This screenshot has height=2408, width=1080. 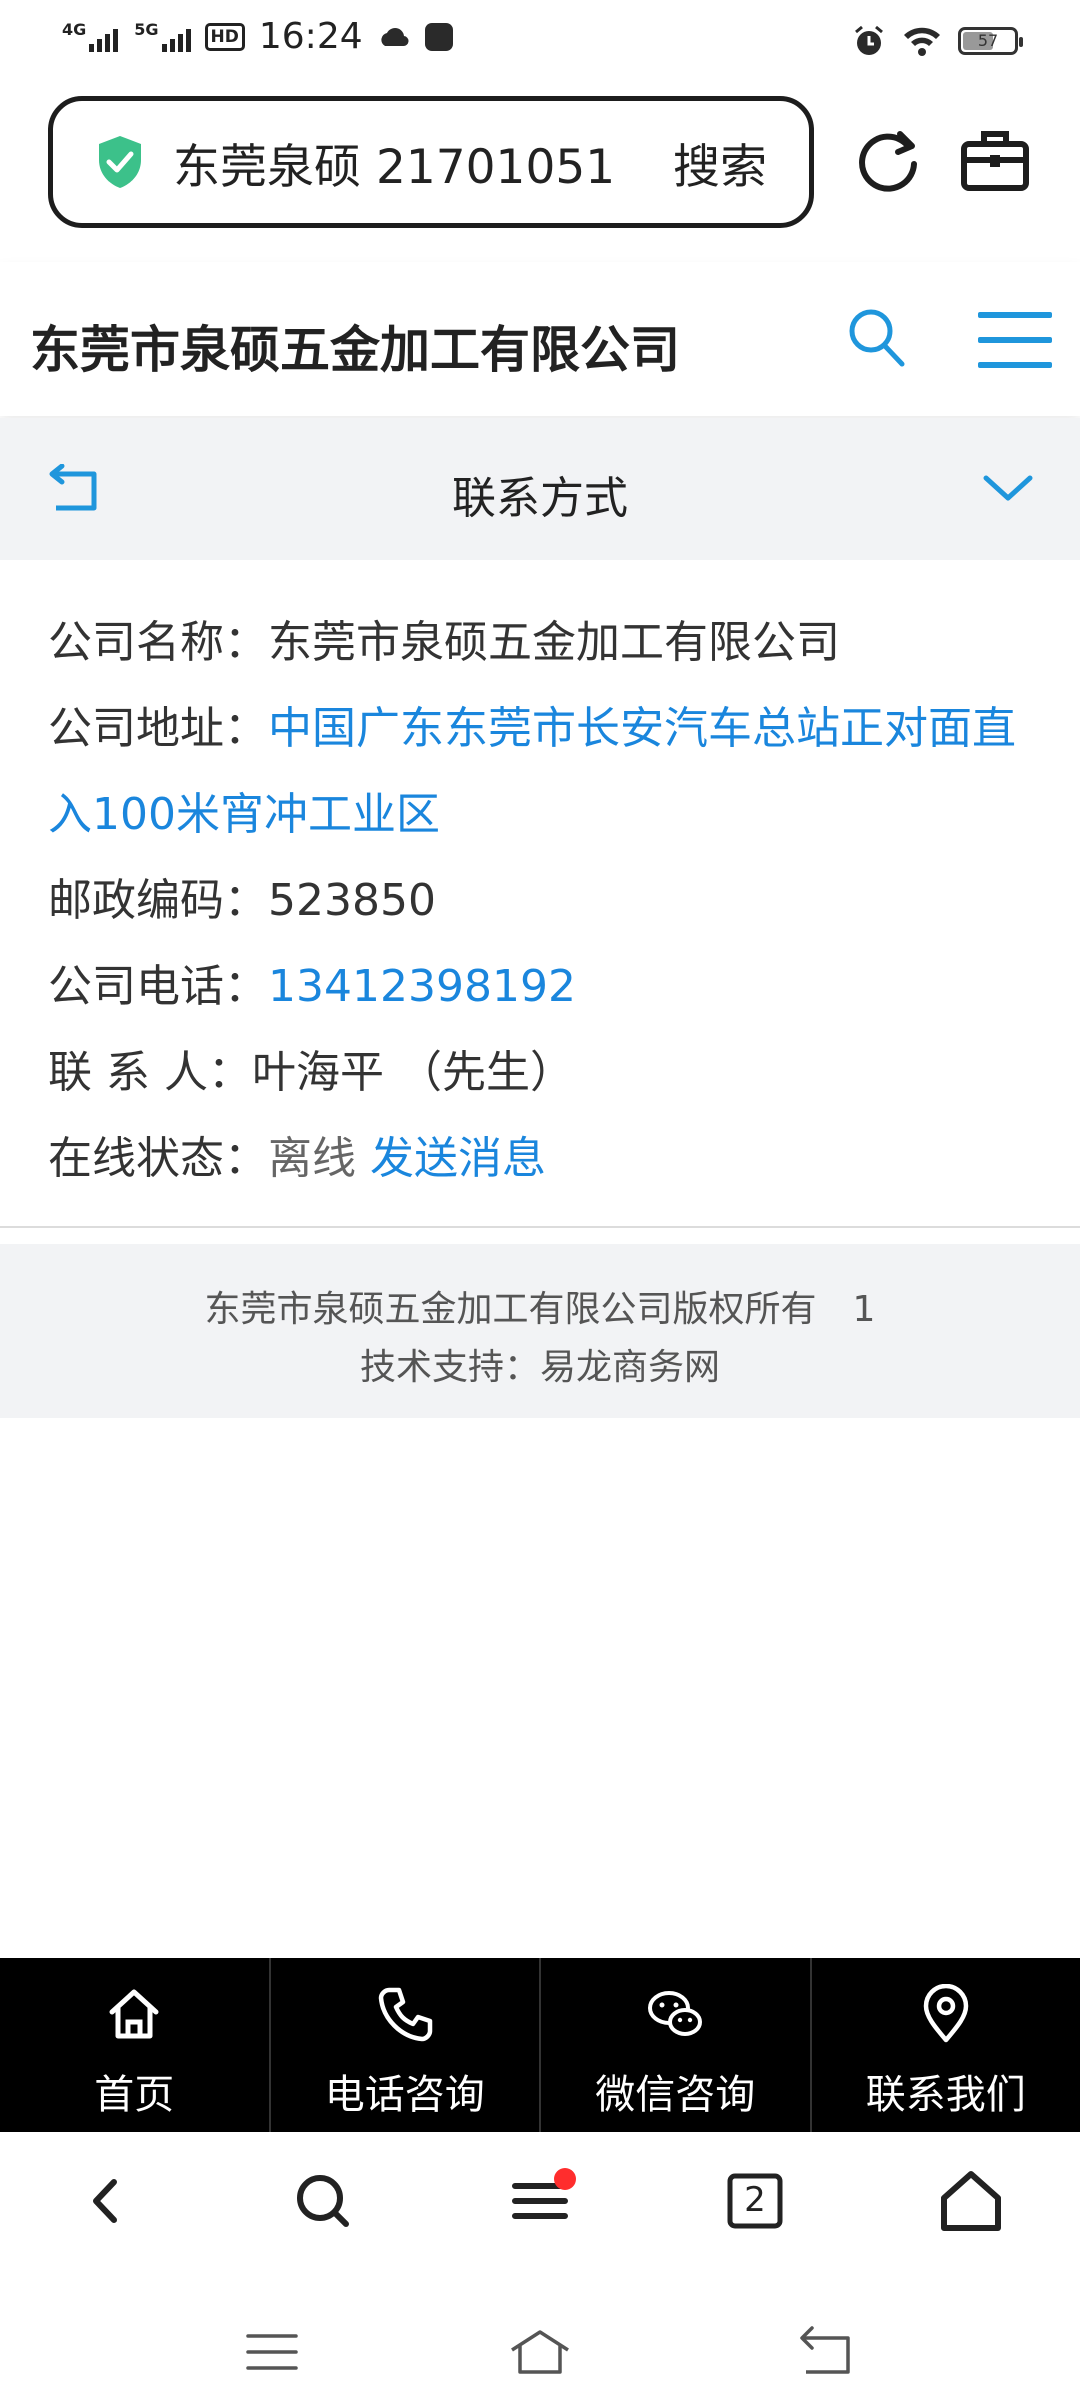 I want to click on notification-badge, so click(x=565, y=2179).